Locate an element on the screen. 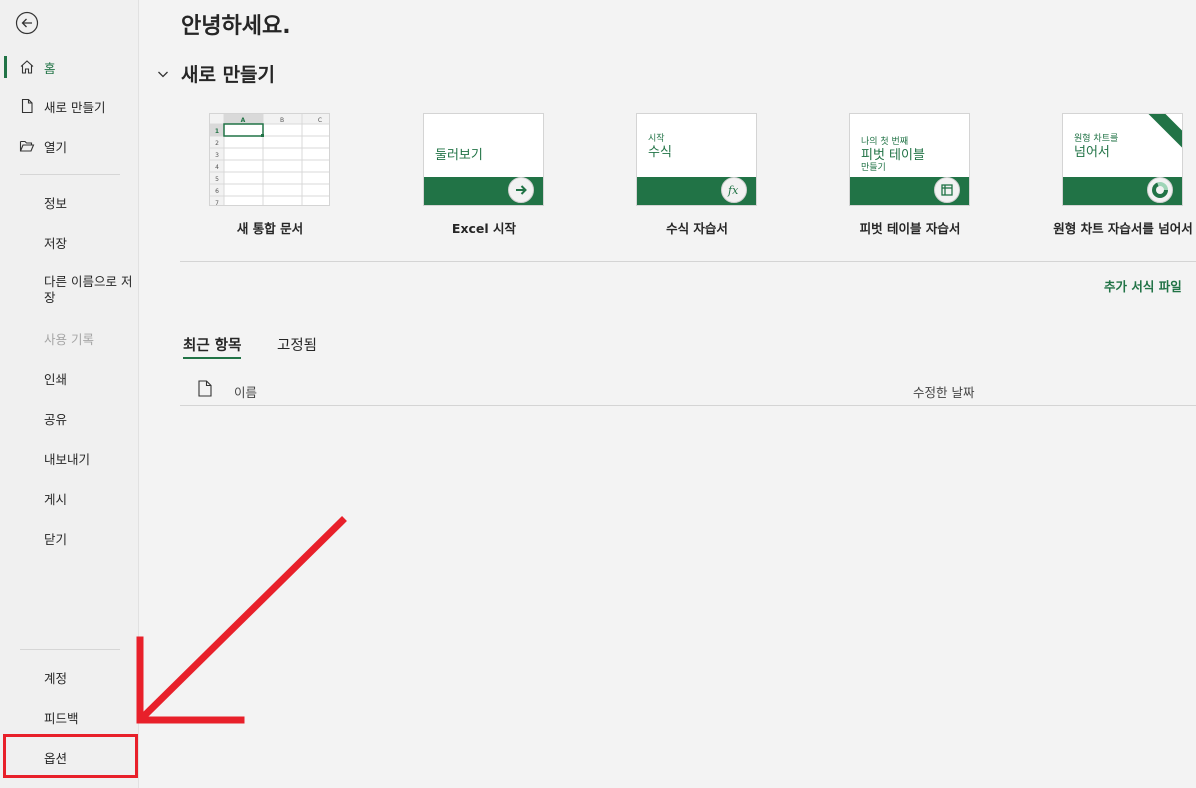 The image size is (1196, 788). svg-text: C is located at coordinates (320, 120).